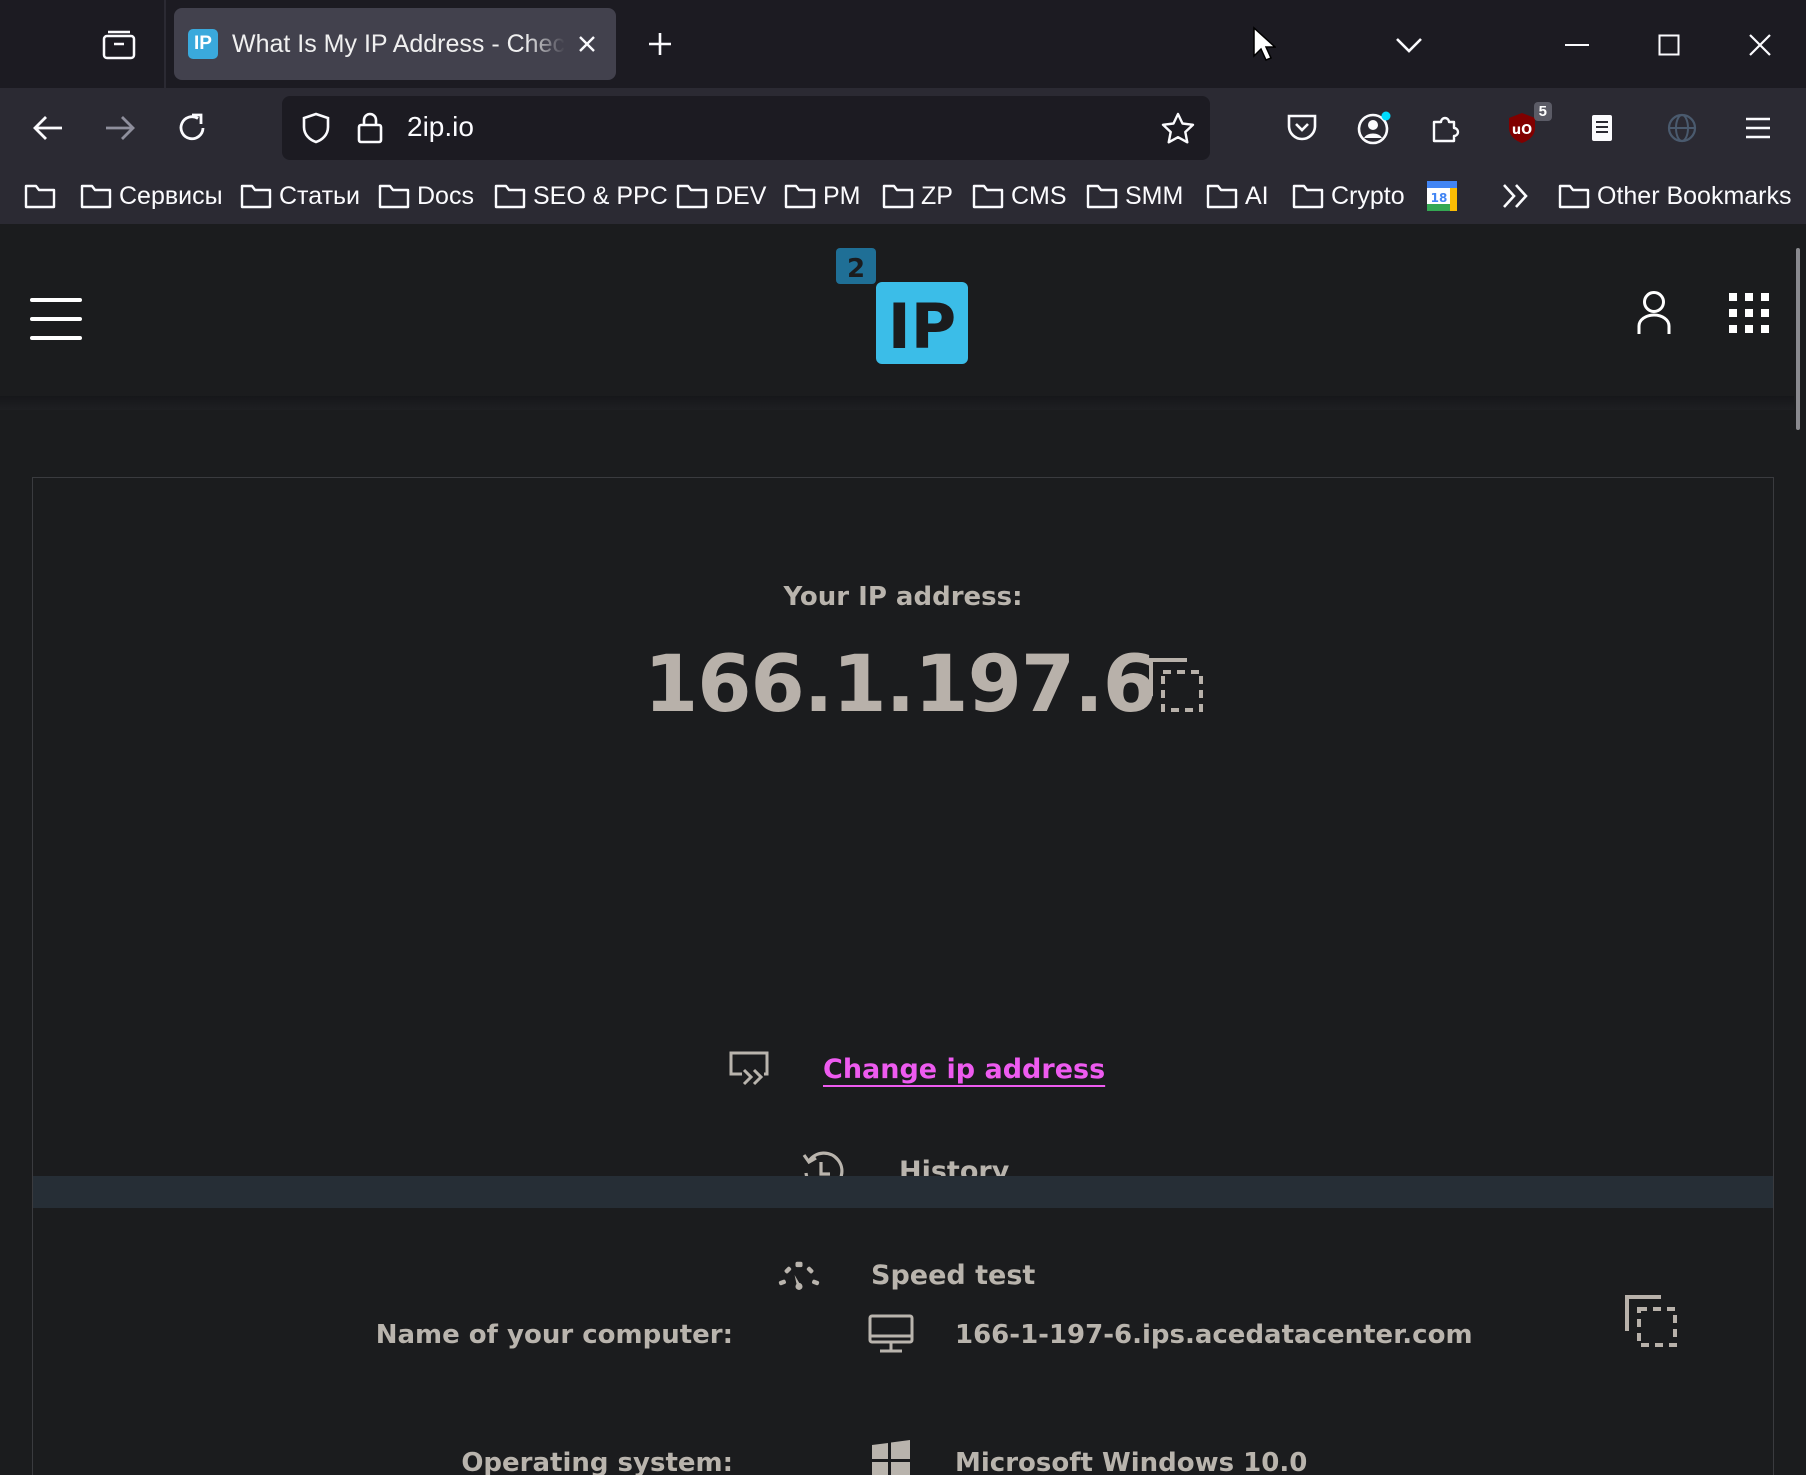 This screenshot has height=1475, width=1806. What do you see at coordinates (587, 44) in the screenshot?
I see `tab-close-icon` at bounding box center [587, 44].